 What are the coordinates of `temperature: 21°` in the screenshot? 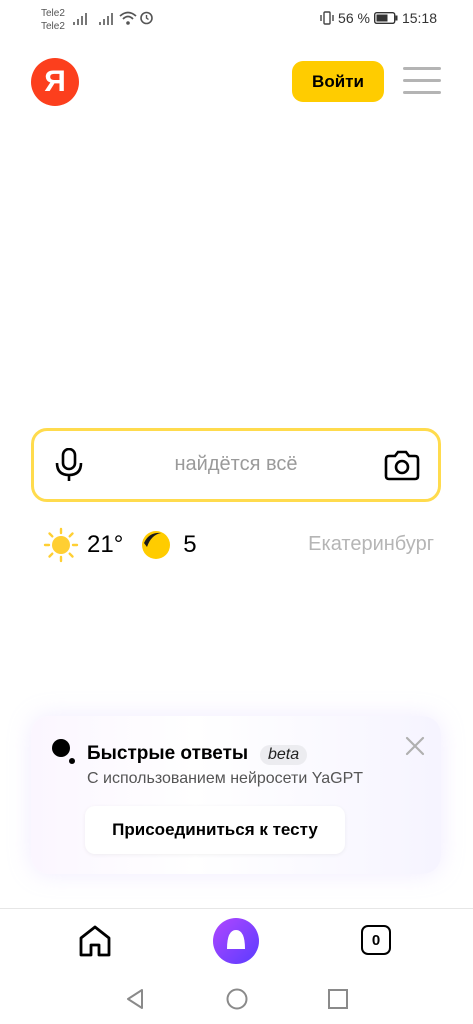 It's located at (105, 545).